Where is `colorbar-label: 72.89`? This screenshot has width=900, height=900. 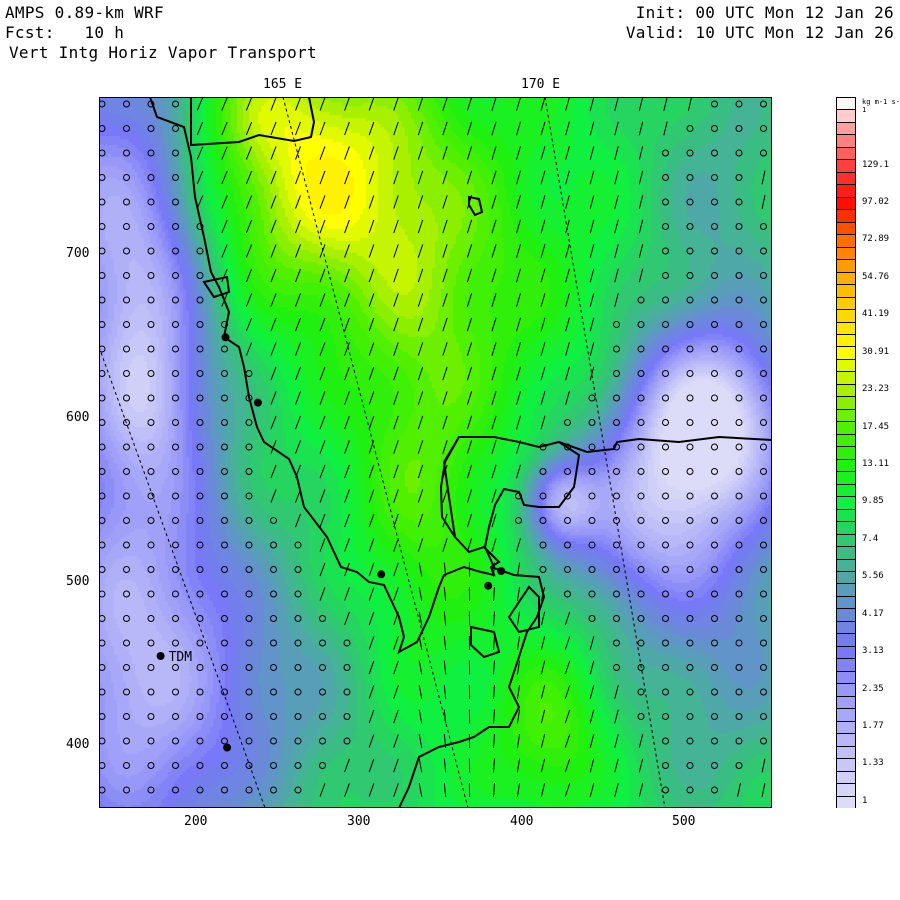 colorbar-label: 72.89 is located at coordinates (876, 239).